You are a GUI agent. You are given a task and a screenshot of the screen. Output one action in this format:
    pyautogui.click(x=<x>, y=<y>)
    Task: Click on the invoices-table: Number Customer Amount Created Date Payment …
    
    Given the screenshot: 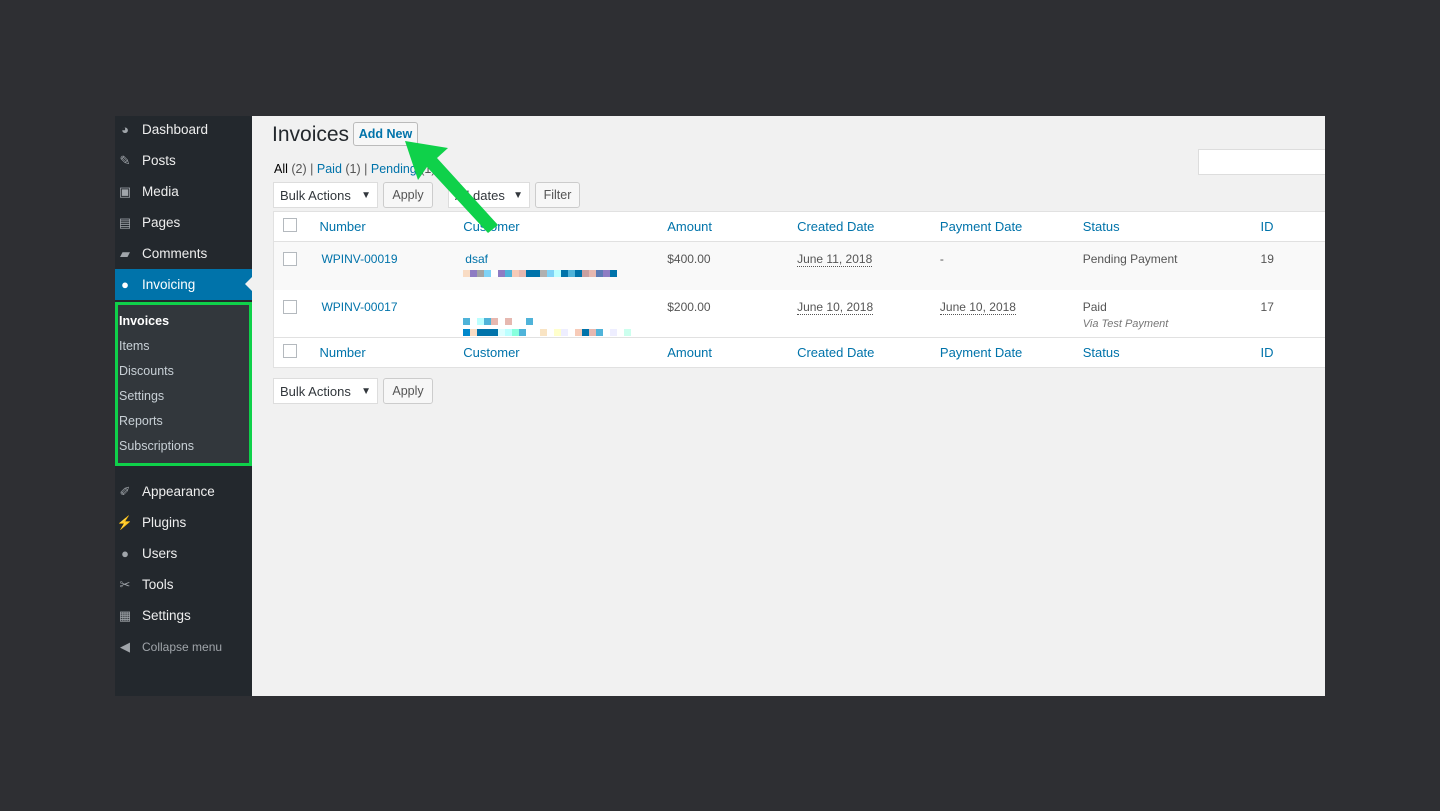 What is the action you would take?
    pyautogui.click(x=799, y=289)
    